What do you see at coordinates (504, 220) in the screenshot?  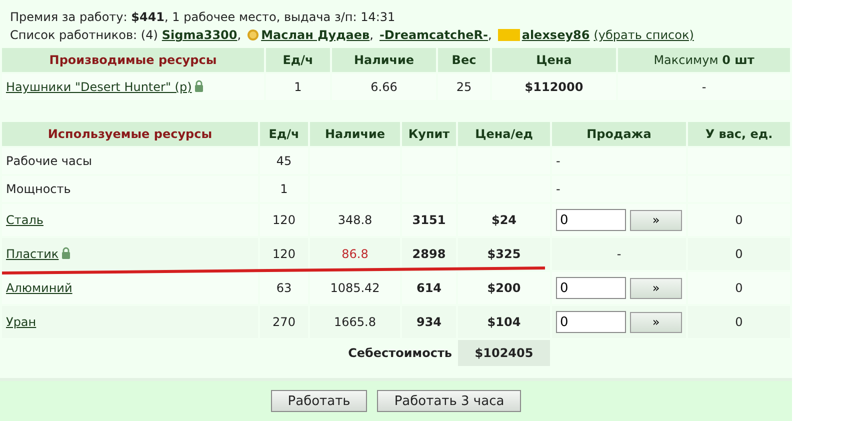 I see `table-cell-text: $24` at bounding box center [504, 220].